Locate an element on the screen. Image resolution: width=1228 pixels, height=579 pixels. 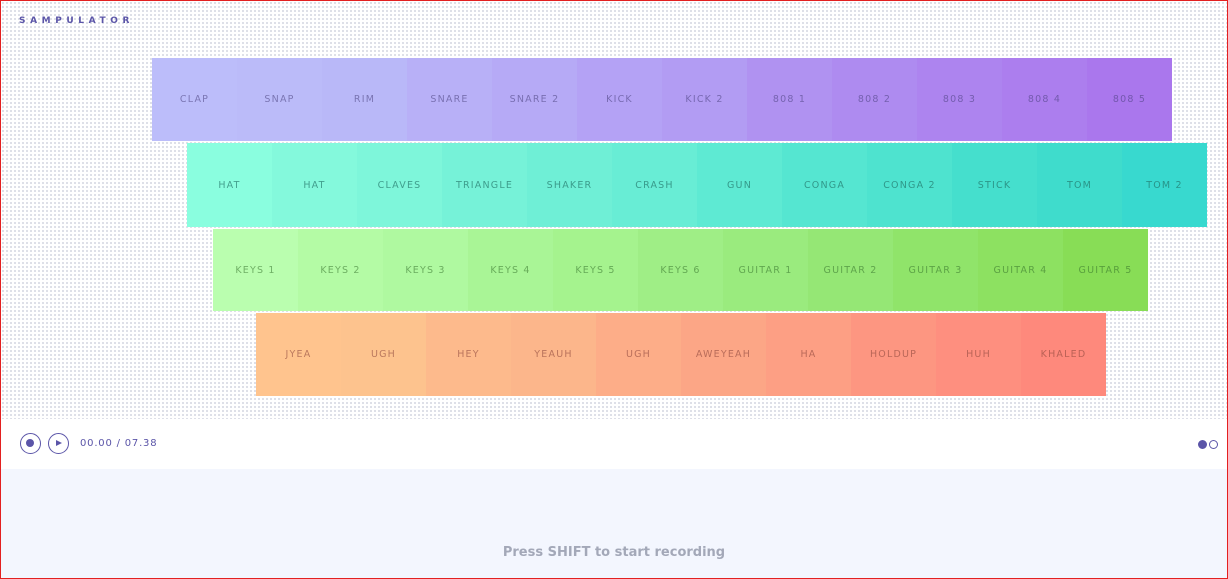
pad-snare-2: SNARE 2 is located at coordinates (534, 99).